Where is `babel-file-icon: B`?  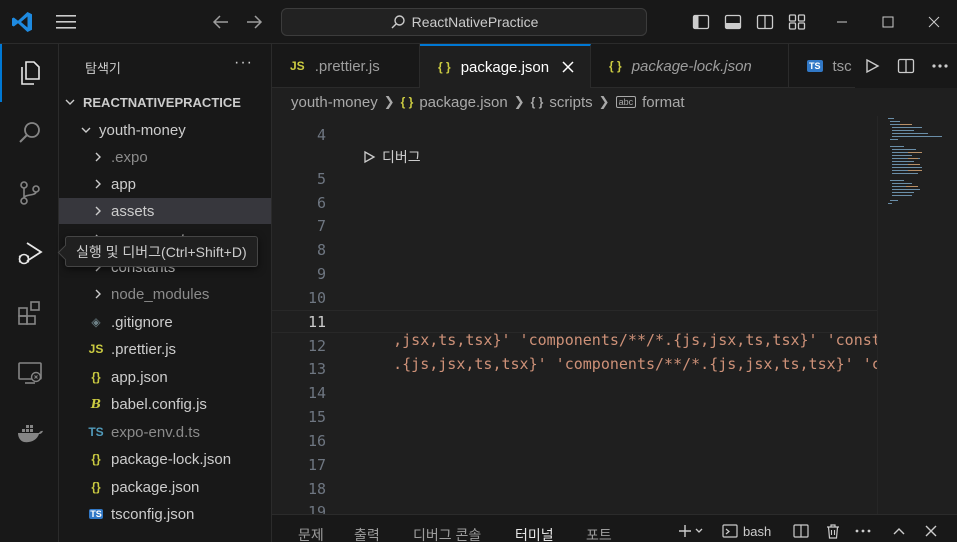
babel-file-icon: B is located at coordinates (96, 404).